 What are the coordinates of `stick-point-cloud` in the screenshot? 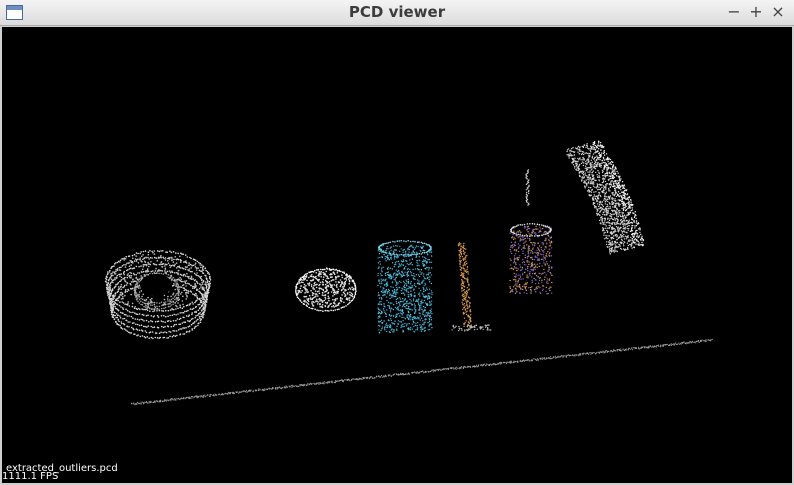 It's located at (471, 287).